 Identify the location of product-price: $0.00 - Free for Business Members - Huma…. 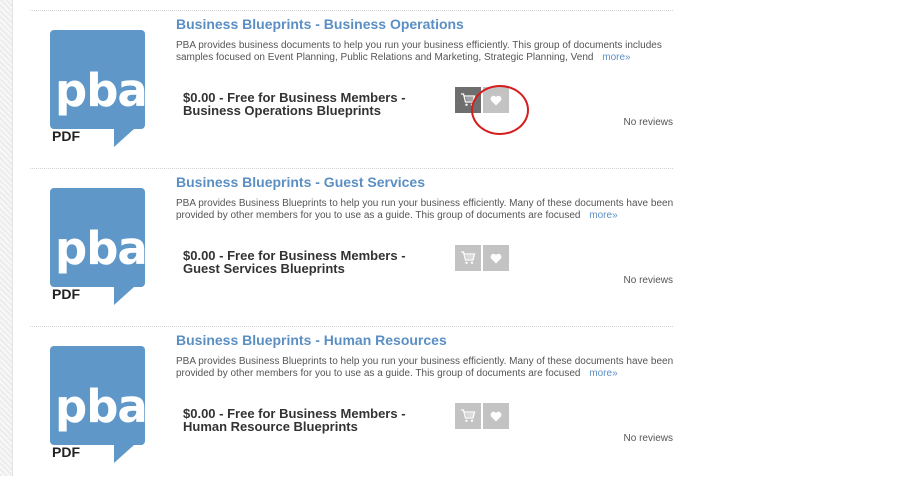
(315, 420).